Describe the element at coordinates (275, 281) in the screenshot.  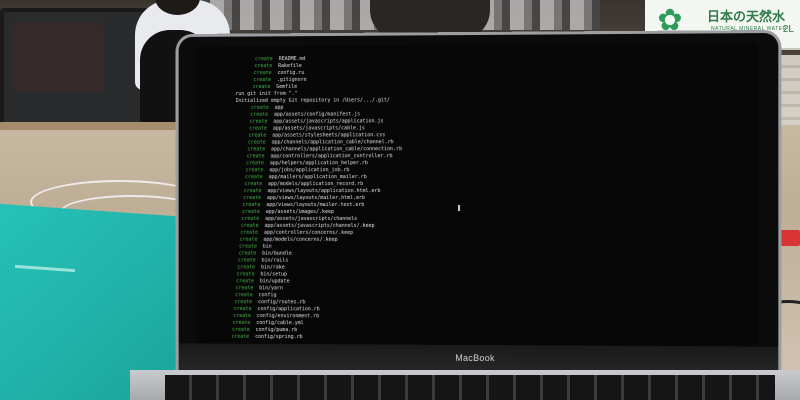
I see `terminal-text: bin/update` at that location.